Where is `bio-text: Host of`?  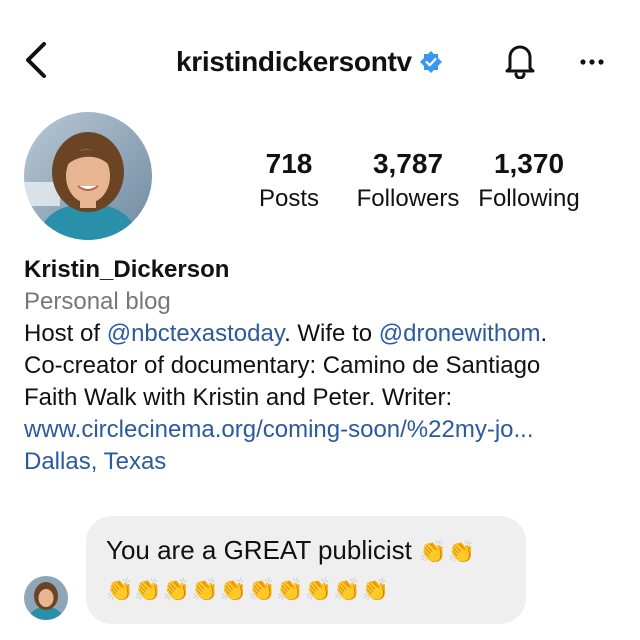
bio-text: Host of is located at coordinates (65, 333).